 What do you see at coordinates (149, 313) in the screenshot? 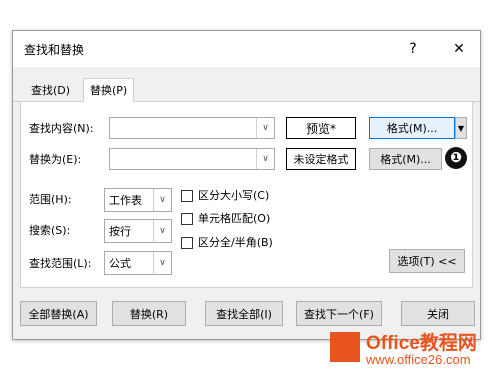
I see `replace-button: 替换(R)` at bounding box center [149, 313].